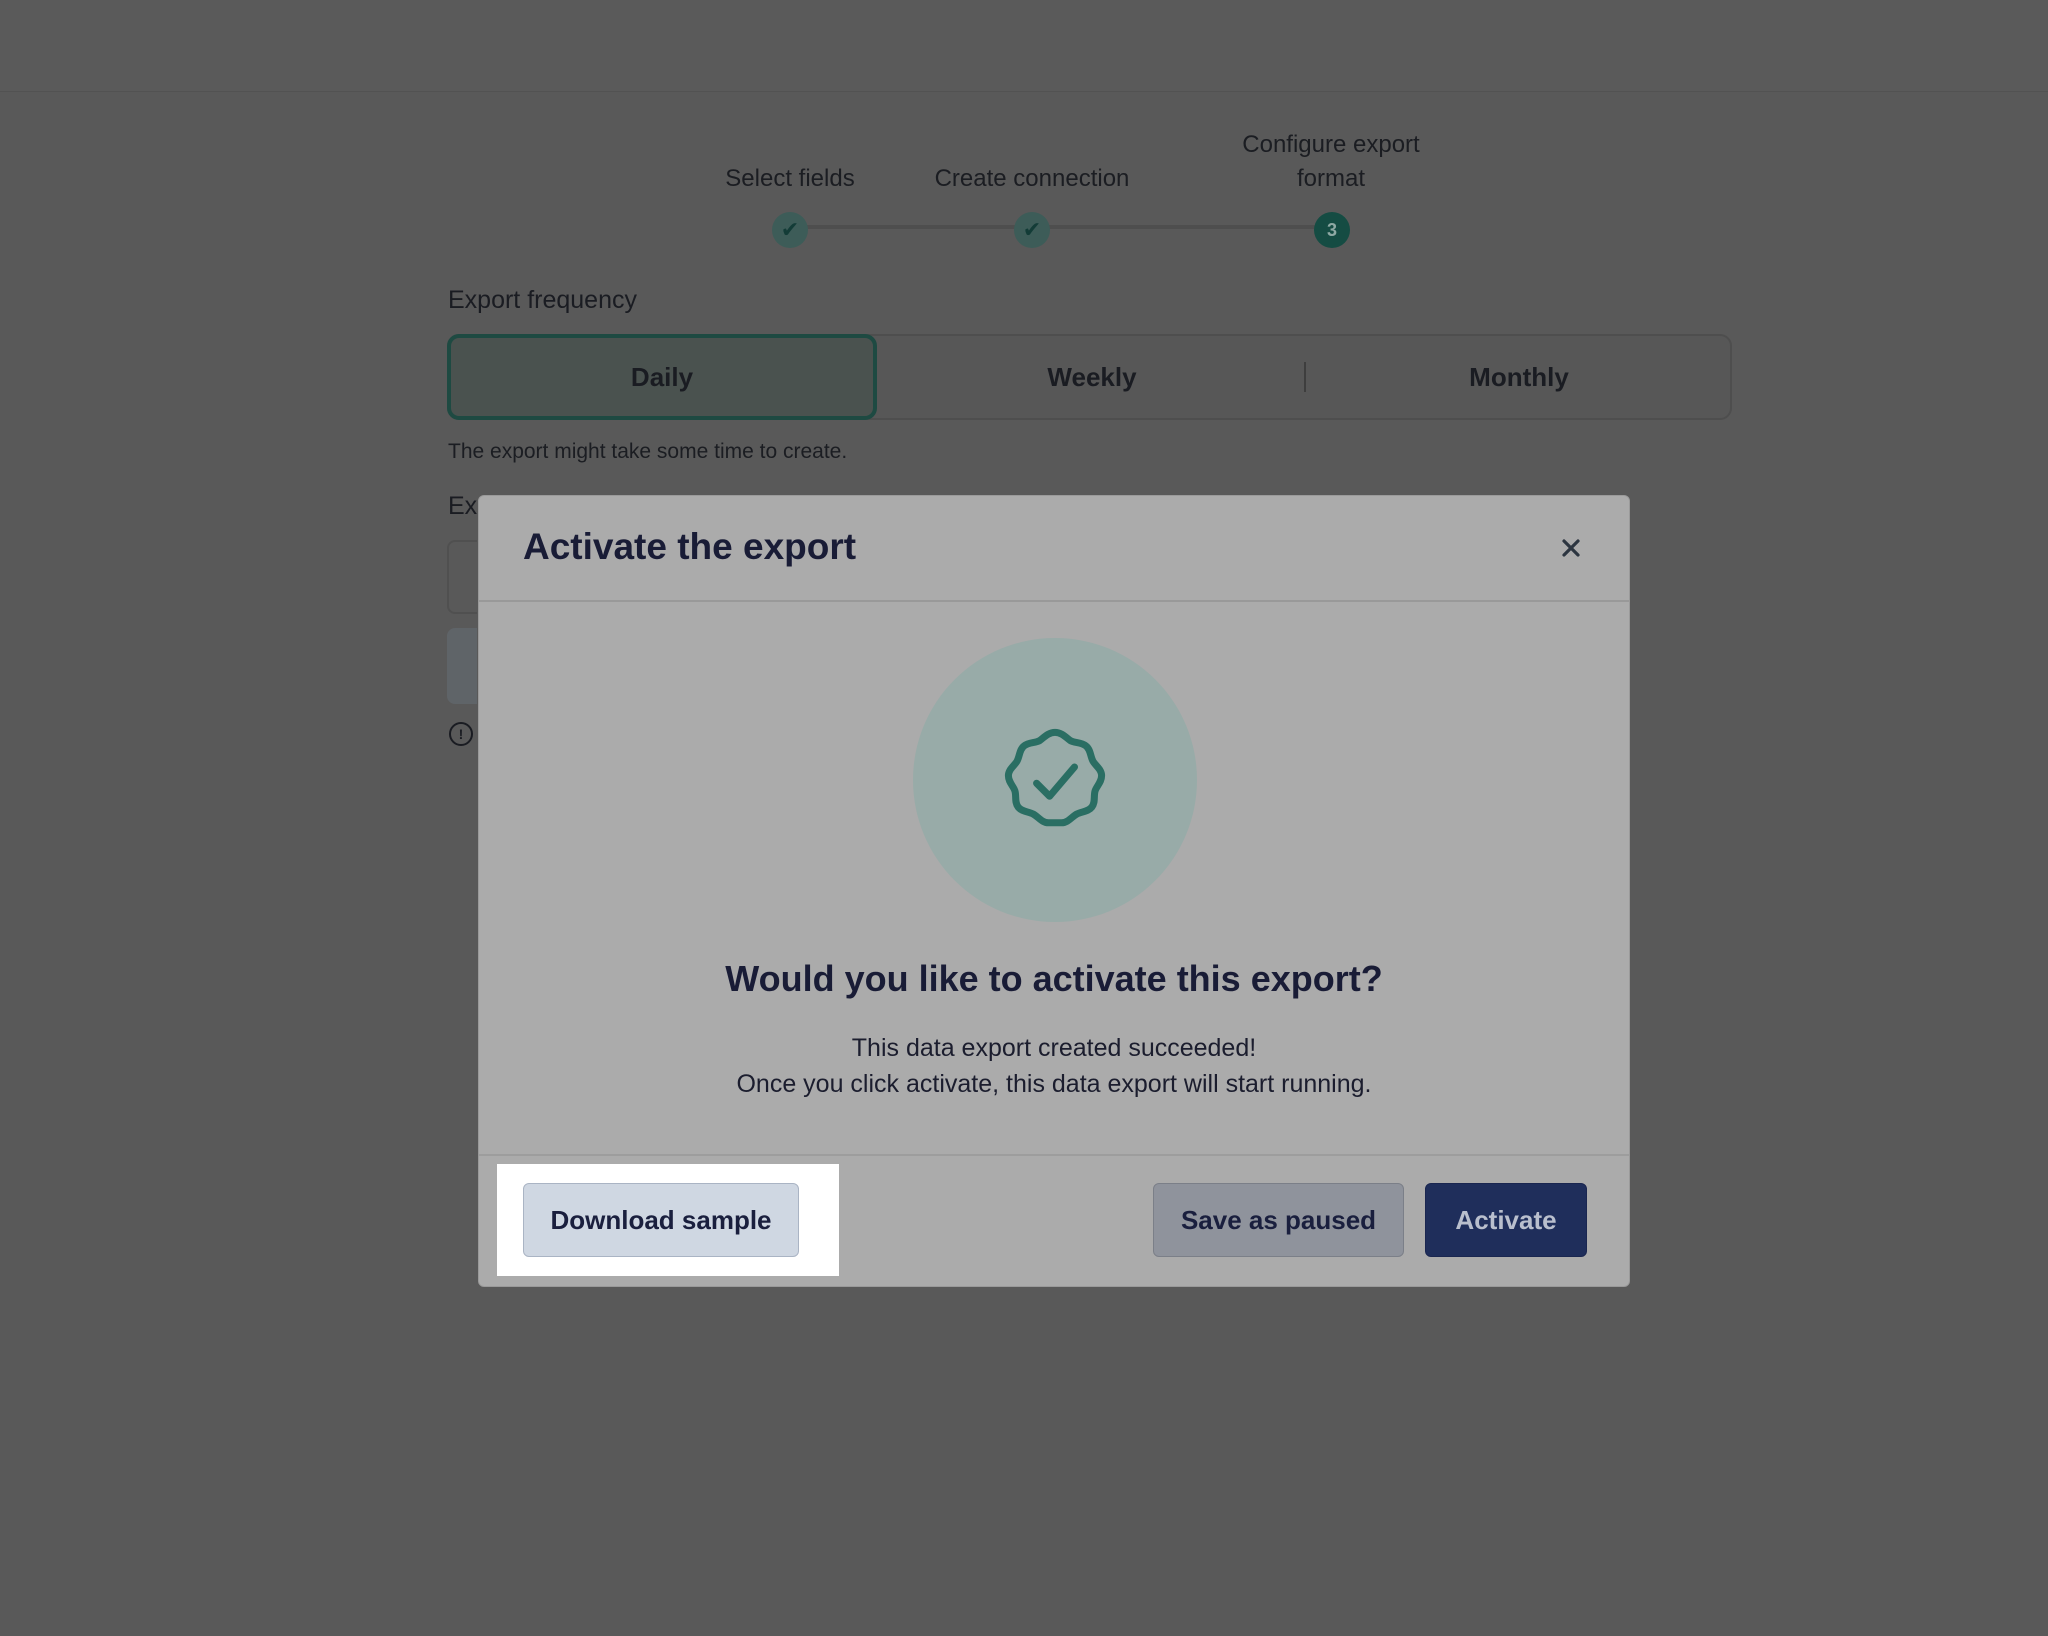 The height and width of the screenshot is (1636, 2048). I want to click on save-as-paused-button: Save as paused, so click(1278, 1220).